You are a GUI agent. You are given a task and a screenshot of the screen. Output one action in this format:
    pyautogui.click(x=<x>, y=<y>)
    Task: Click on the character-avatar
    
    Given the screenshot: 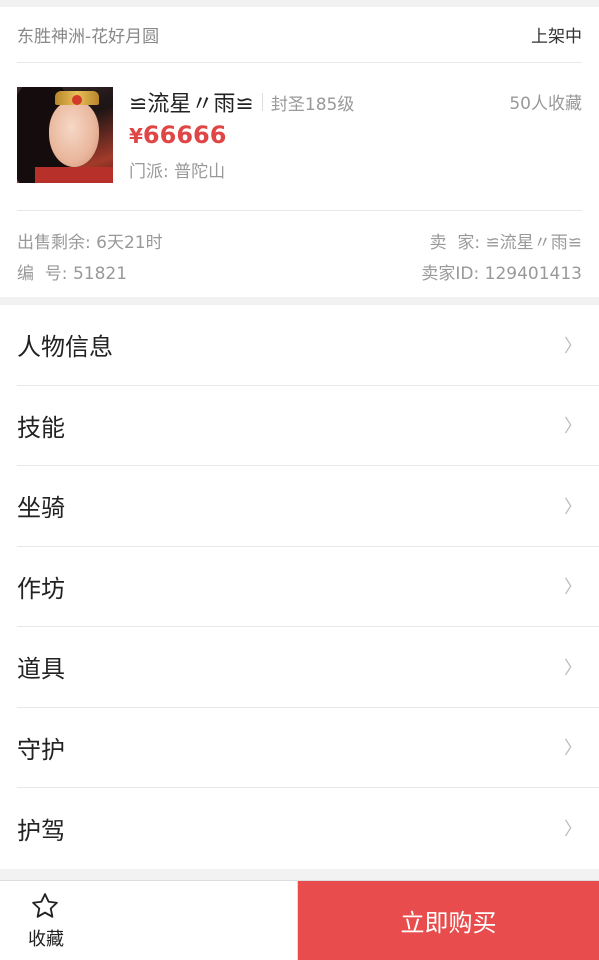 What is the action you would take?
    pyautogui.click(x=65, y=135)
    